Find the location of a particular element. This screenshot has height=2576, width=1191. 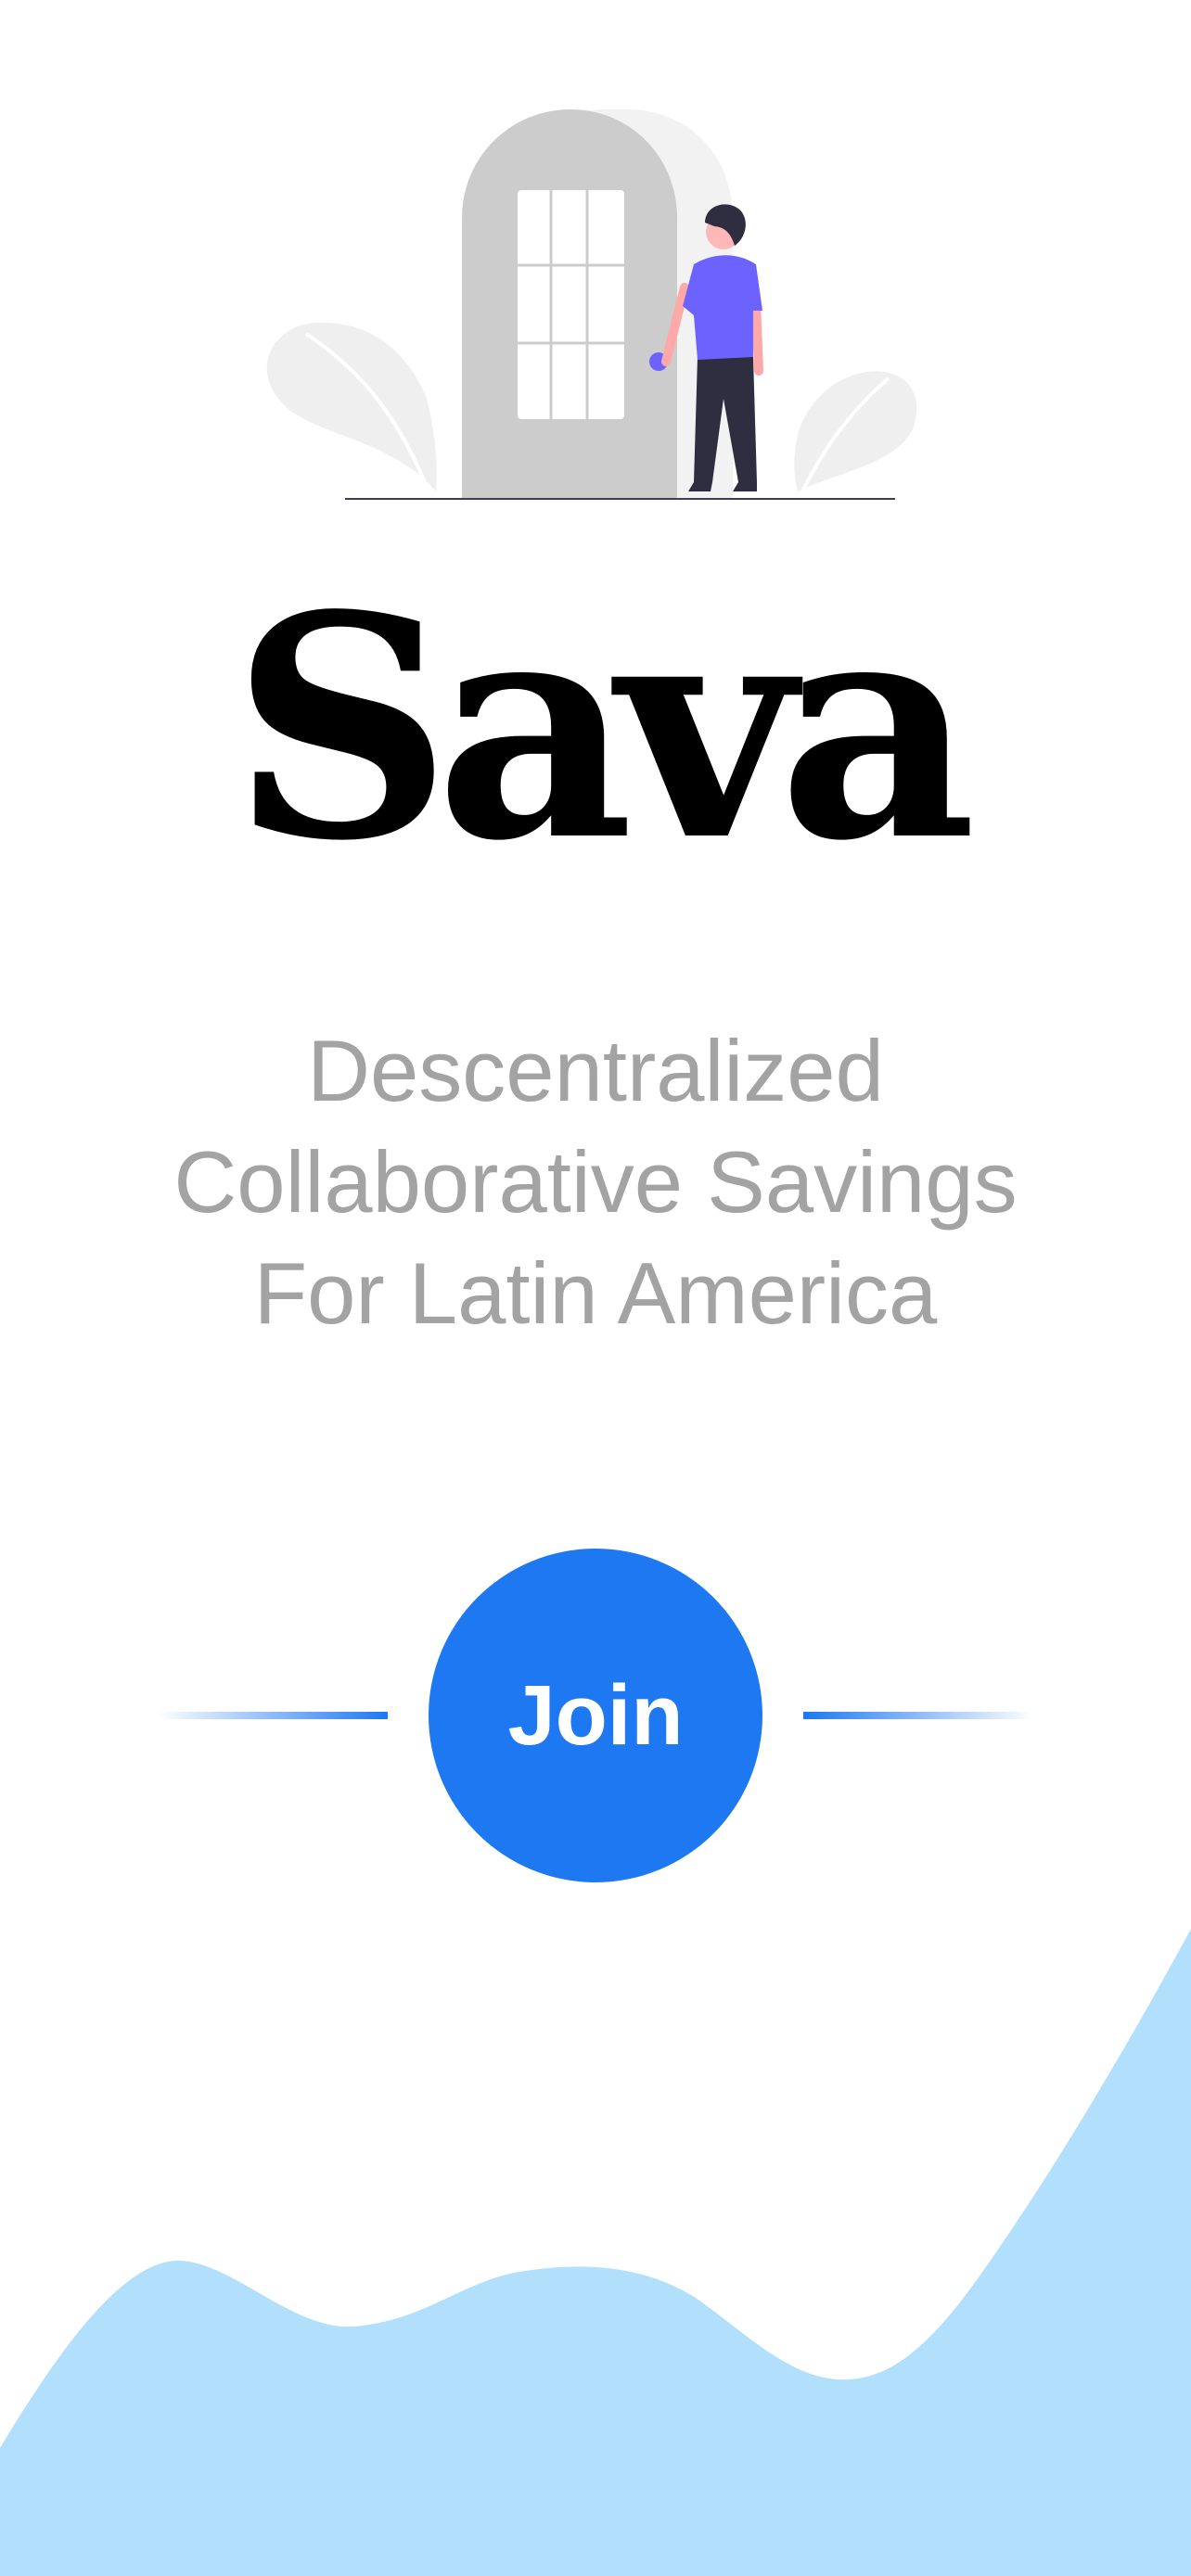

join-button: Join is located at coordinates (595, 1715).